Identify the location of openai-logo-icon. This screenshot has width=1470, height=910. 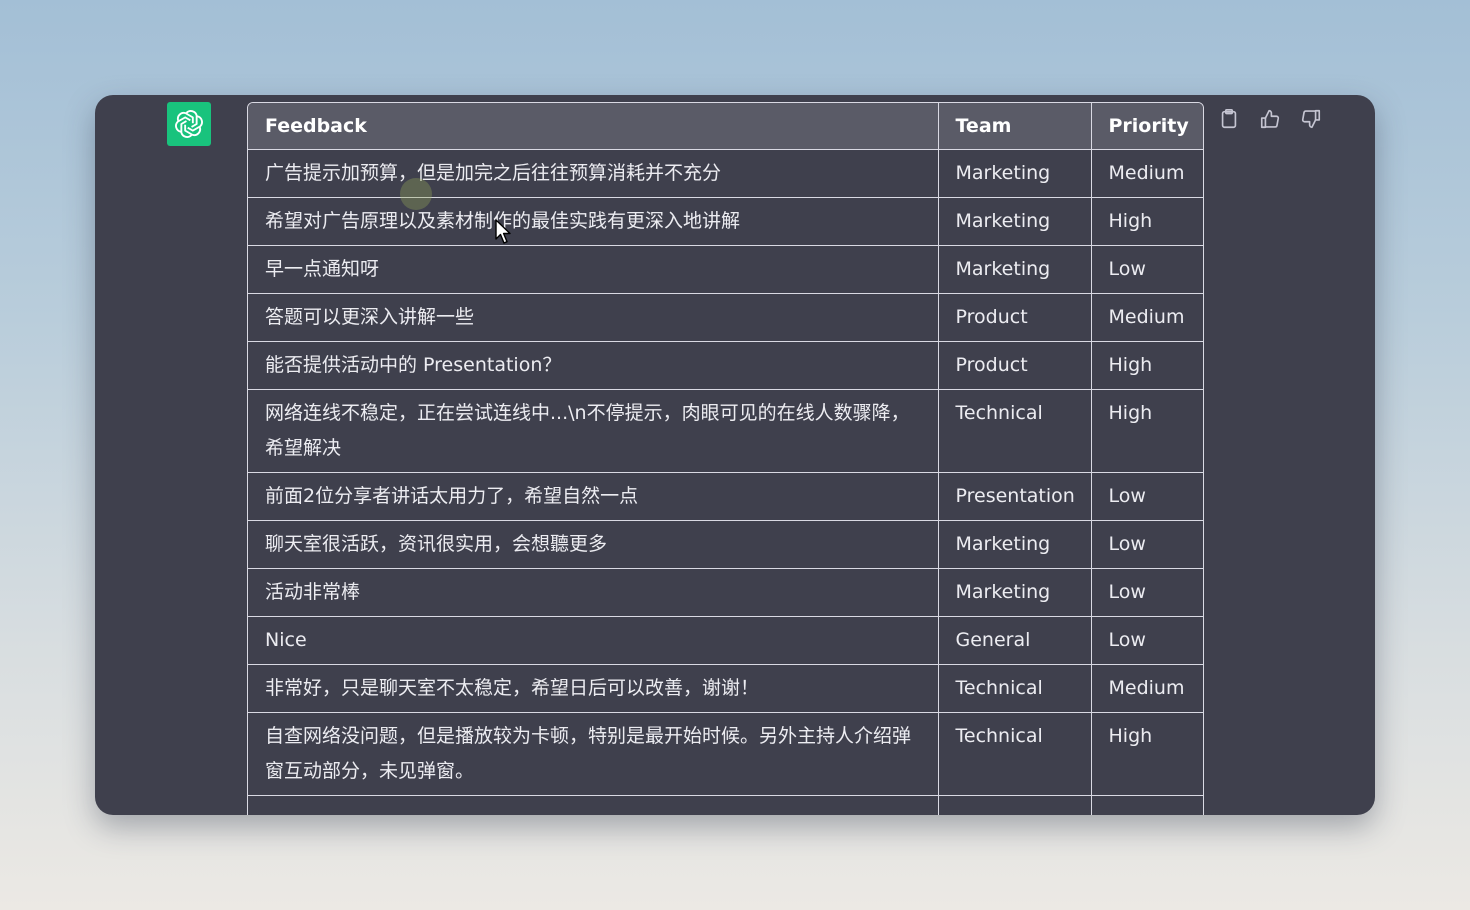
(189, 124).